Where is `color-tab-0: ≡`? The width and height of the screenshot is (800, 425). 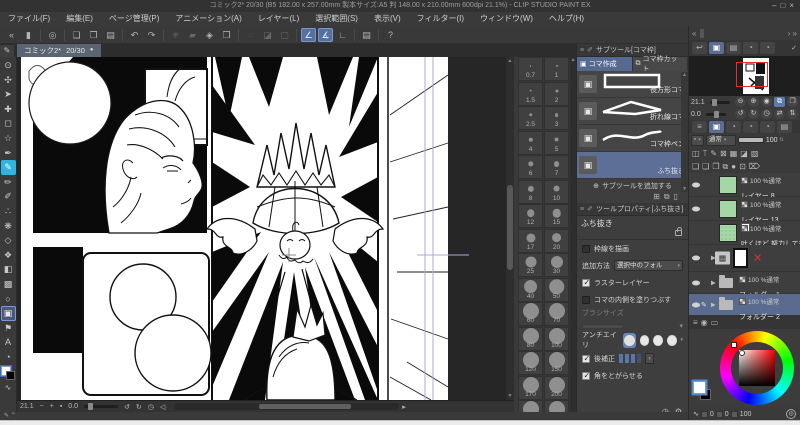
color-tab-0: ≡ is located at coordinates (695, 322).